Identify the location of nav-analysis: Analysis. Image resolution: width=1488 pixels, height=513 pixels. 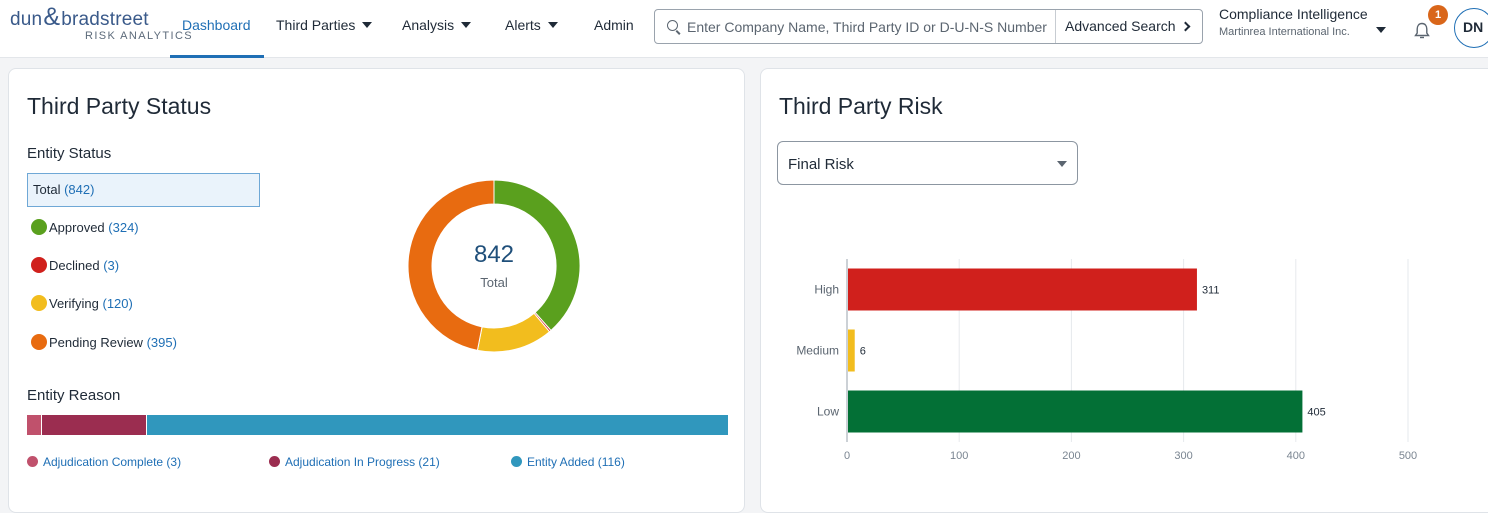
(437, 25).